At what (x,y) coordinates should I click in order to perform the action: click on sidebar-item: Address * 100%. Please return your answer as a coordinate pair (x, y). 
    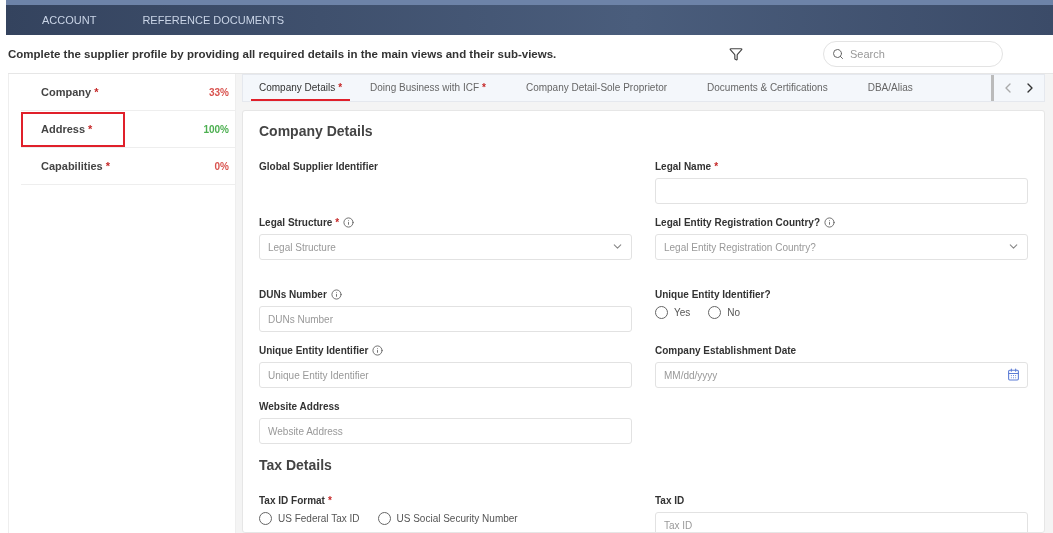
    Looking at the image, I should click on (128, 129).